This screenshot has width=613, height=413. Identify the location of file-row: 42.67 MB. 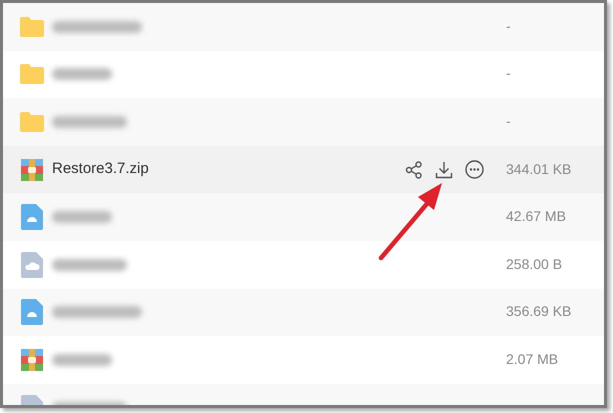
(303, 217).